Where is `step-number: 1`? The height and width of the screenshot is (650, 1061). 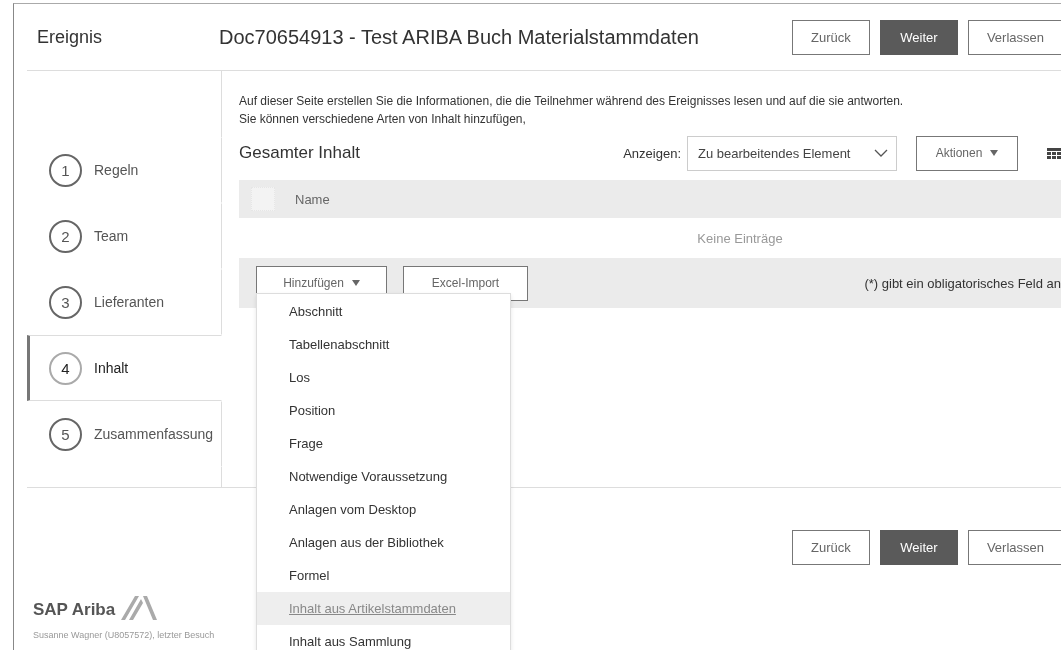 step-number: 1 is located at coordinates (65, 170).